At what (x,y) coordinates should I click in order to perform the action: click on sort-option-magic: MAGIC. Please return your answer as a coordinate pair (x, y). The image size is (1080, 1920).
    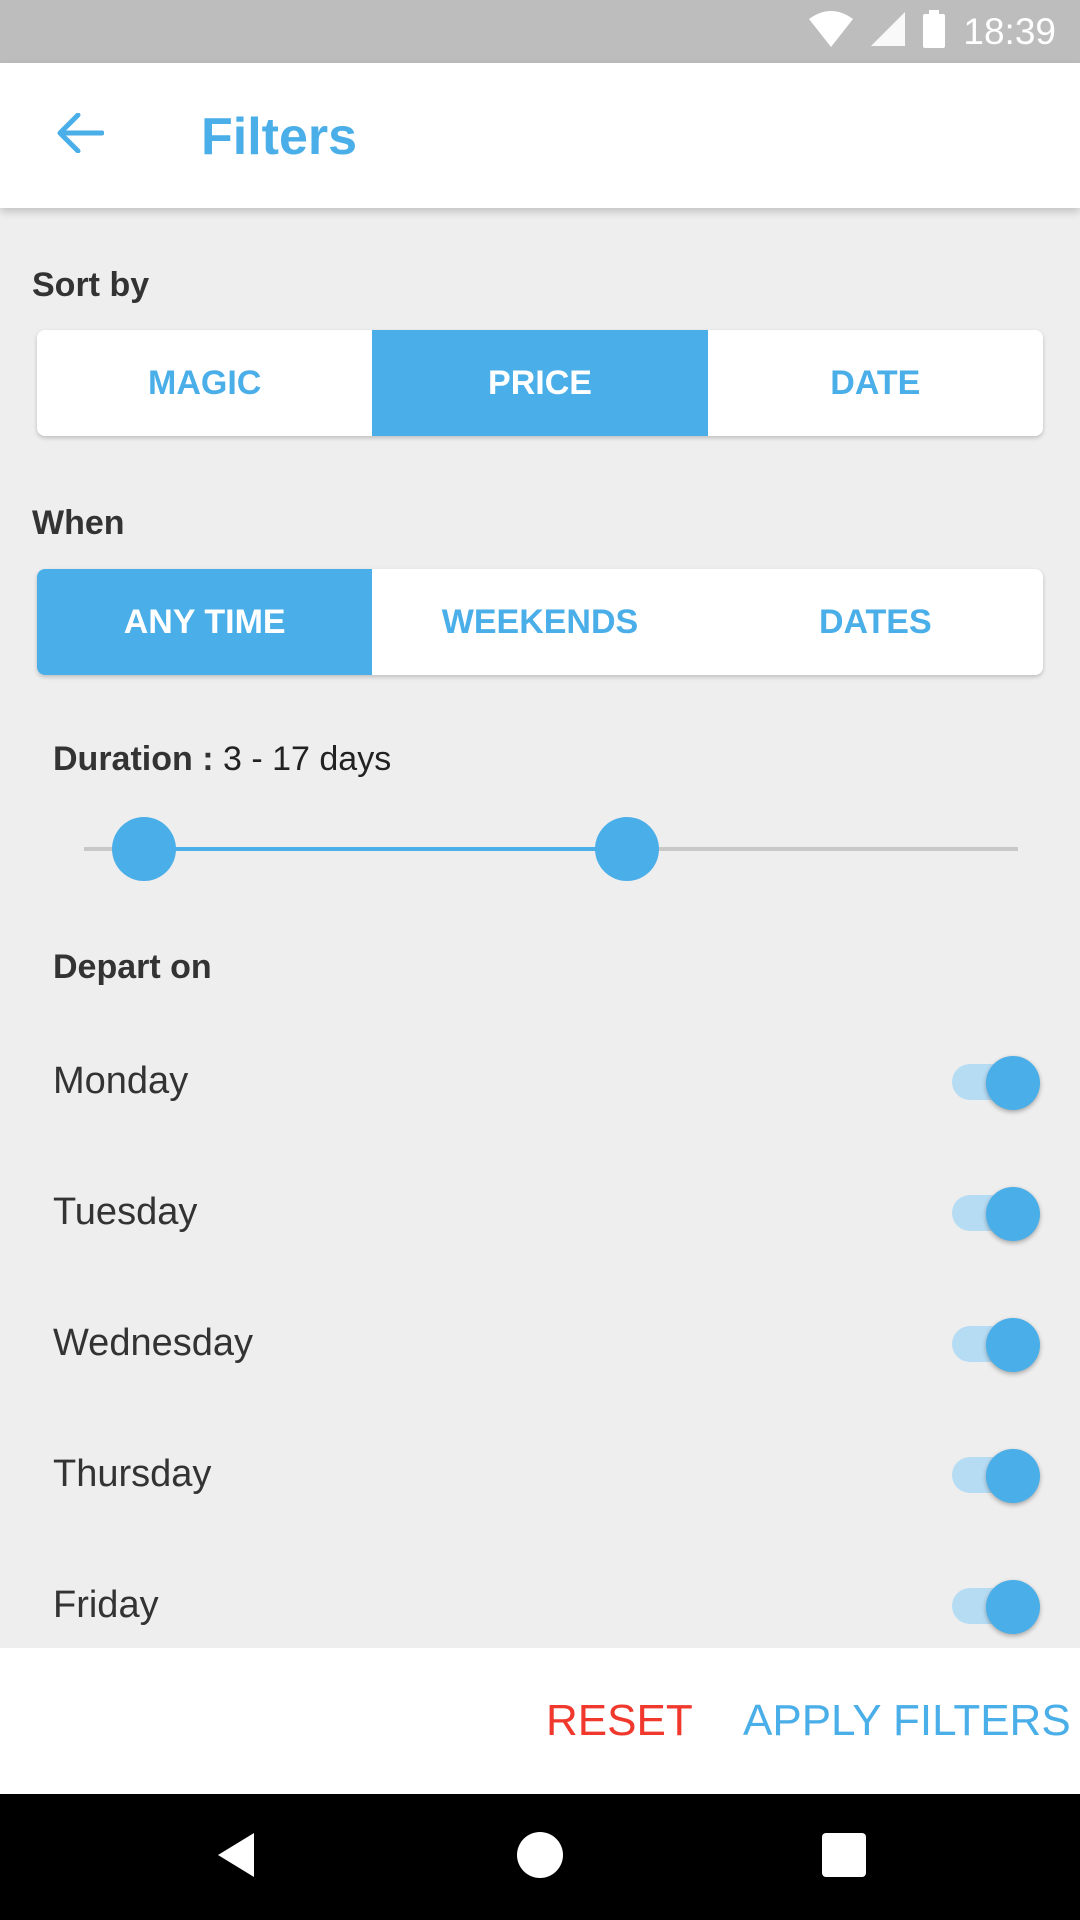
    Looking at the image, I should click on (204, 383).